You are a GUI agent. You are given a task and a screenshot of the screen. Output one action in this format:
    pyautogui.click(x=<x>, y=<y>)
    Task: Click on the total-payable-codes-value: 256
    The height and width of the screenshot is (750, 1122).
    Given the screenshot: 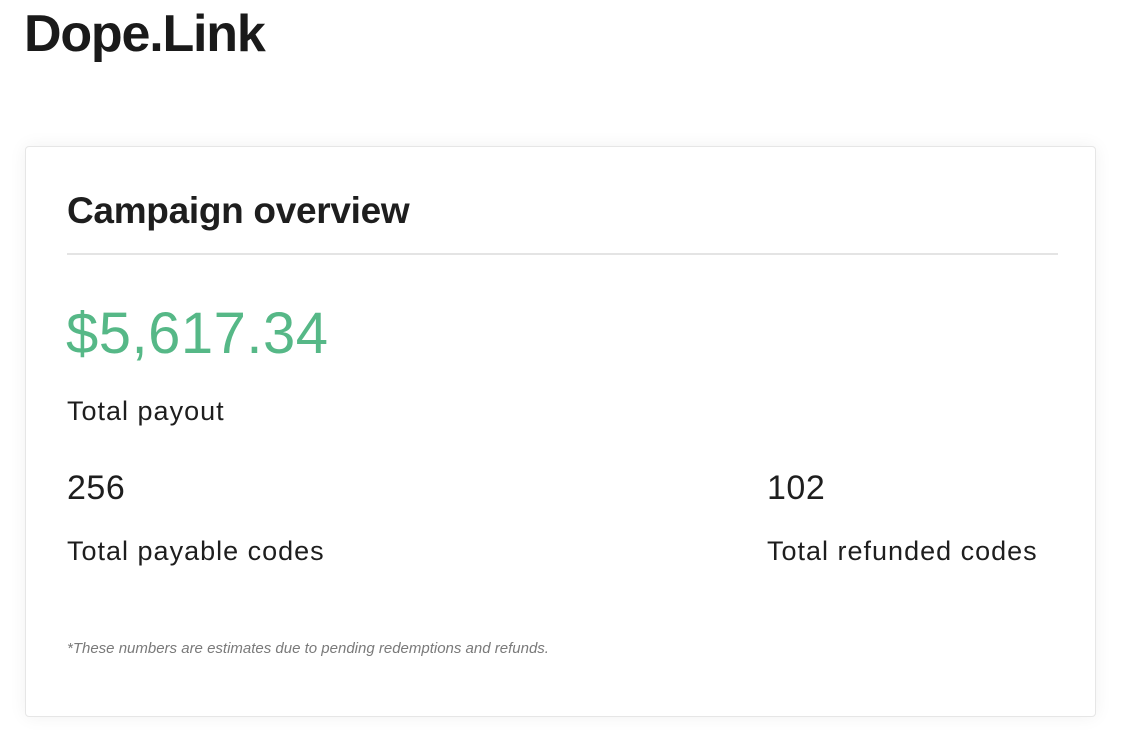 What is the action you would take?
    pyautogui.click(x=96, y=488)
    